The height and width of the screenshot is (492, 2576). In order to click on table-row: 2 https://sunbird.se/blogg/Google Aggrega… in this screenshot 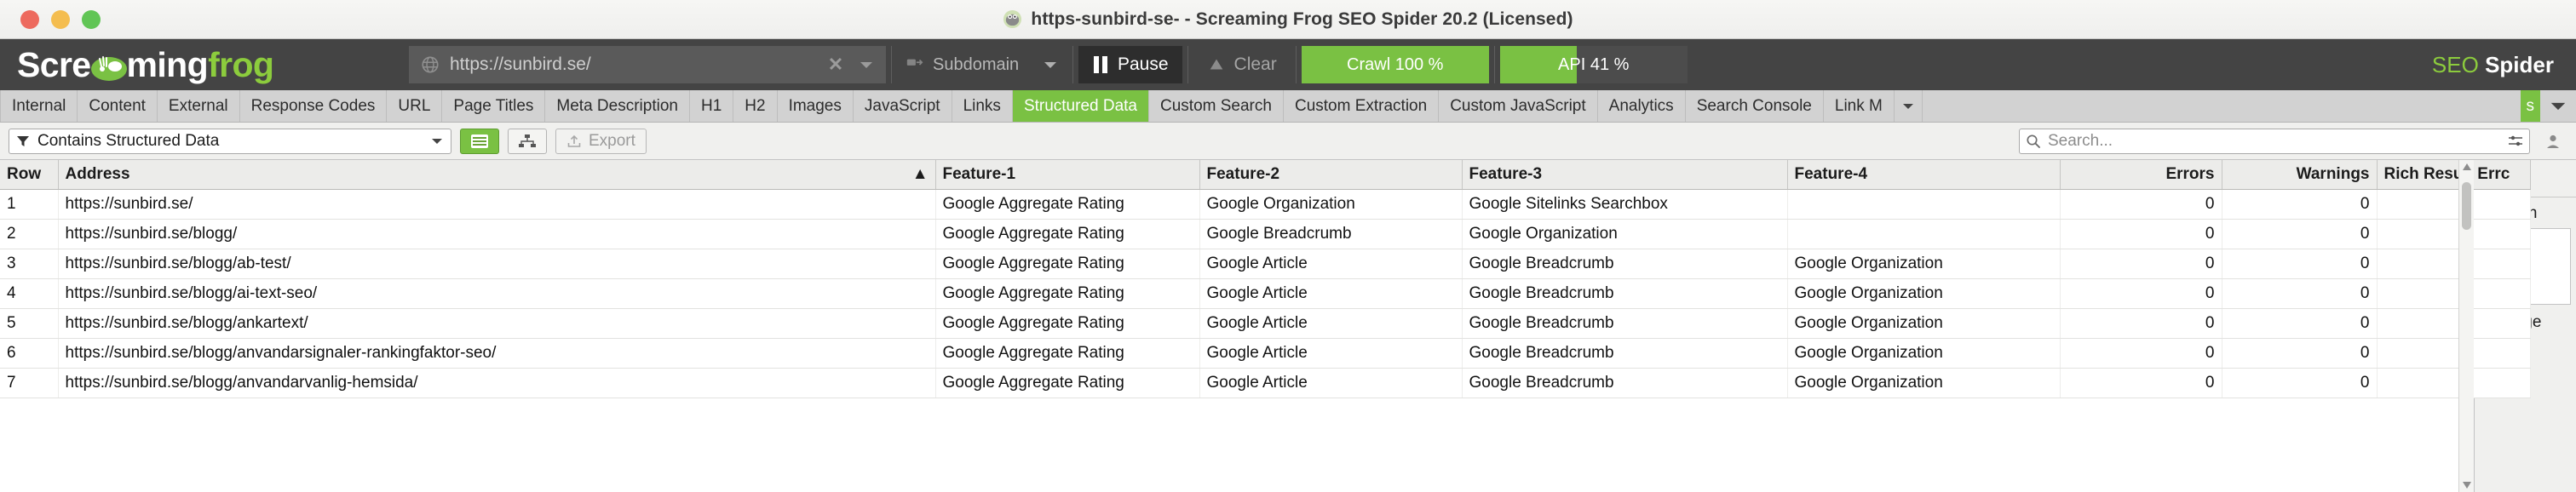, I will do `click(1265, 234)`.